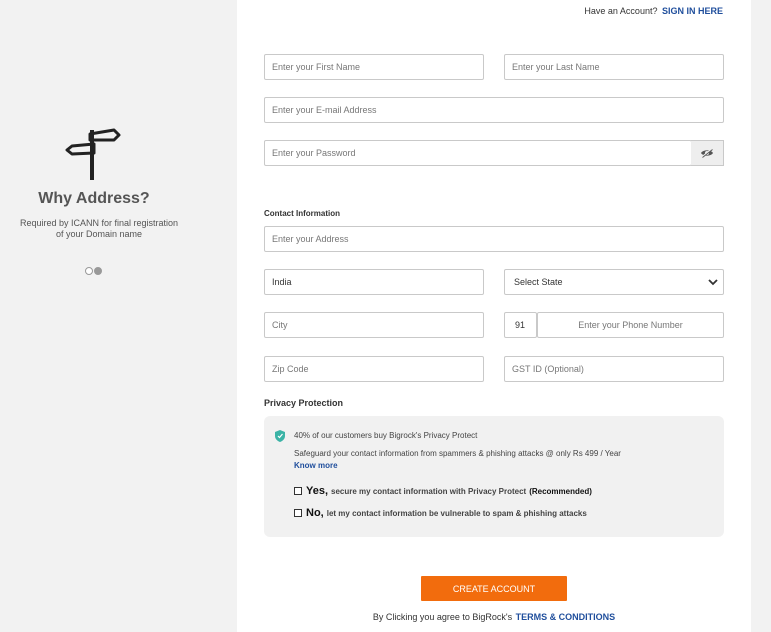  I want to click on address-input: Enter your Address, so click(494, 239).